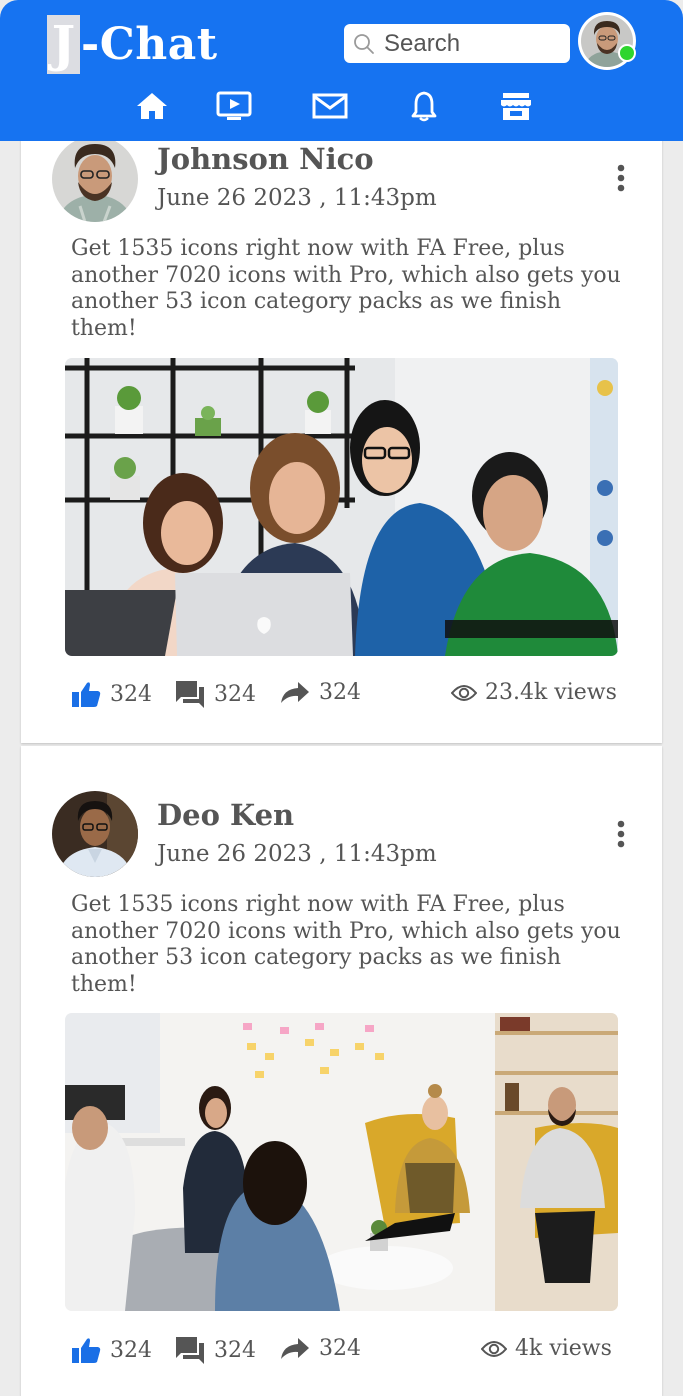  I want to click on app-header: J -Chat, so click(341, 70).